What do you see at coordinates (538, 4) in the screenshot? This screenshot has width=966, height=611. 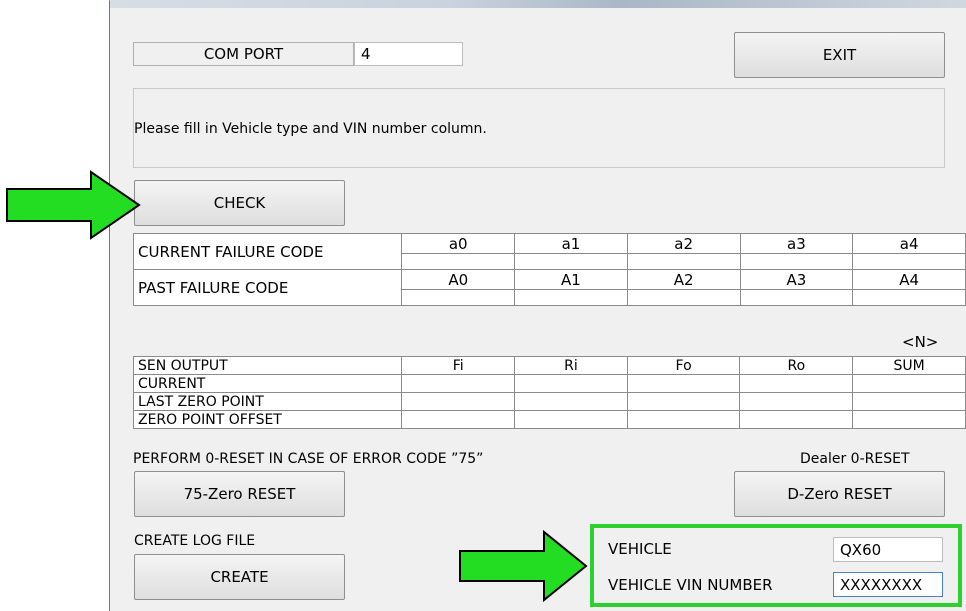 I see `title-bar` at bounding box center [538, 4].